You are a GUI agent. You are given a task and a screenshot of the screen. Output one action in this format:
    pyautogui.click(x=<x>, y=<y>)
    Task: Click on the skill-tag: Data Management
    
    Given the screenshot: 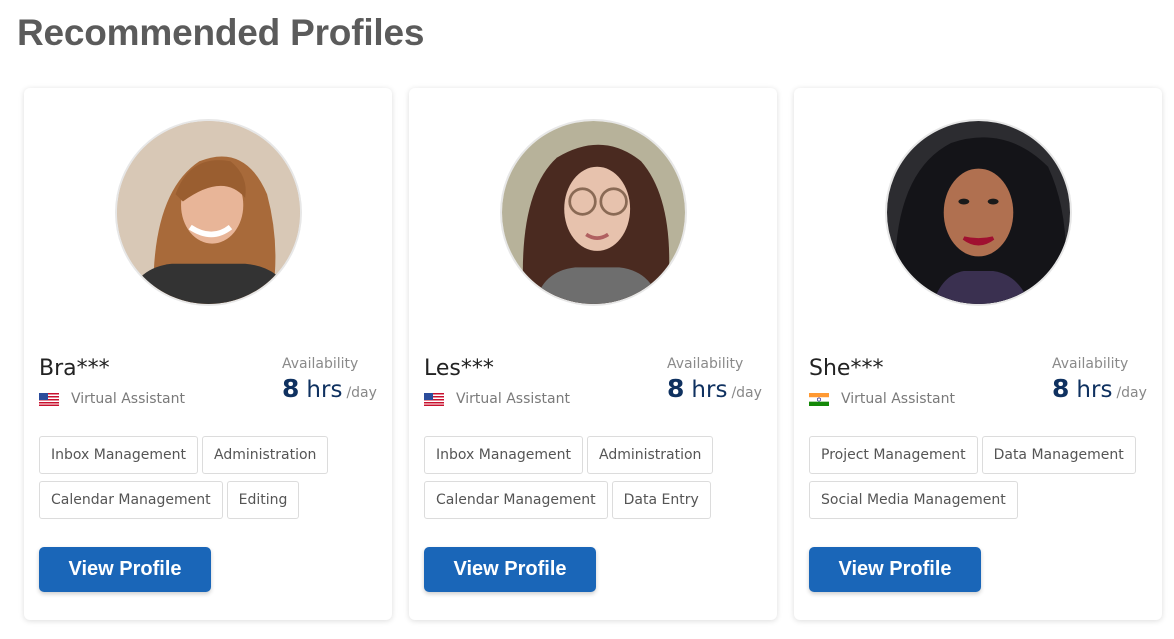 What is the action you would take?
    pyautogui.click(x=1058, y=455)
    